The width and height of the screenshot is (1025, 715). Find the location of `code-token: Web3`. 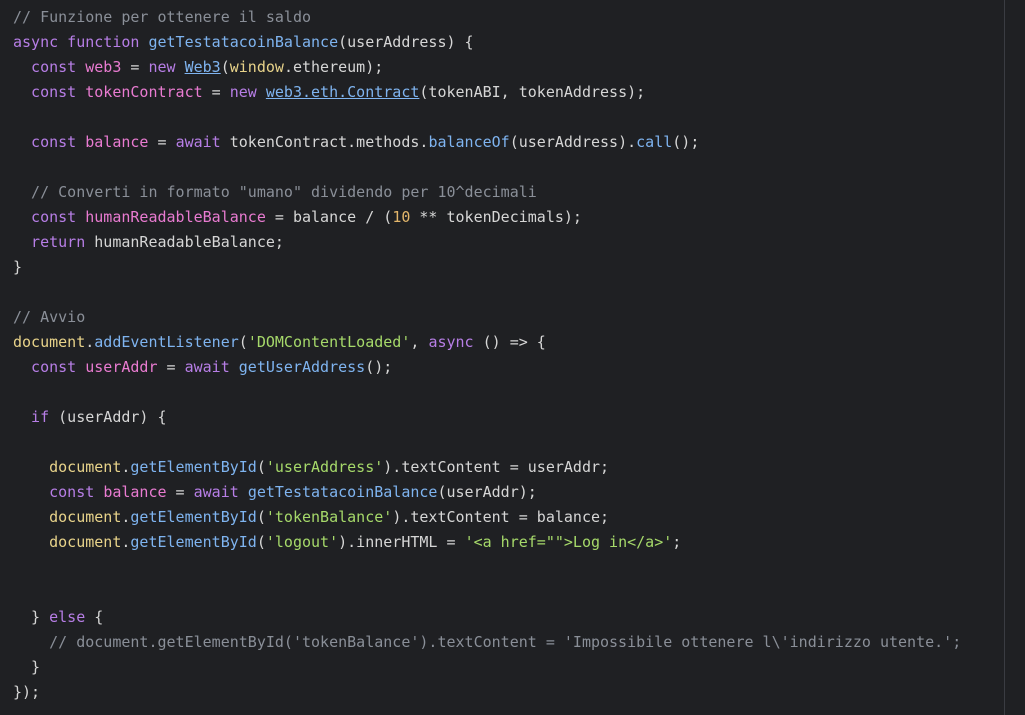

code-token: Web3 is located at coordinates (202, 67).